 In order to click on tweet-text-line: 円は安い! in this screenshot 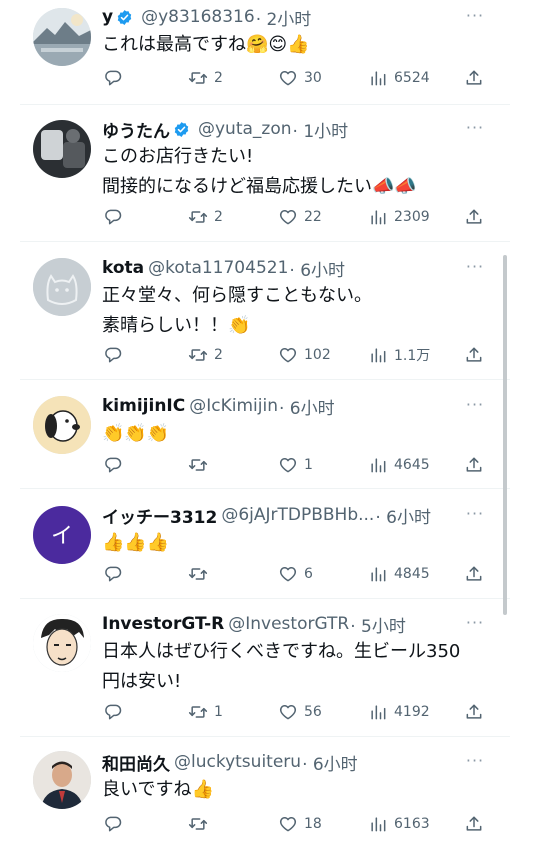, I will do `click(142, 681)`.